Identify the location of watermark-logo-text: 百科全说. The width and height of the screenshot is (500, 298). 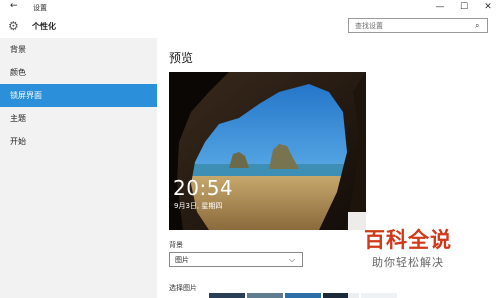
(408, 240).